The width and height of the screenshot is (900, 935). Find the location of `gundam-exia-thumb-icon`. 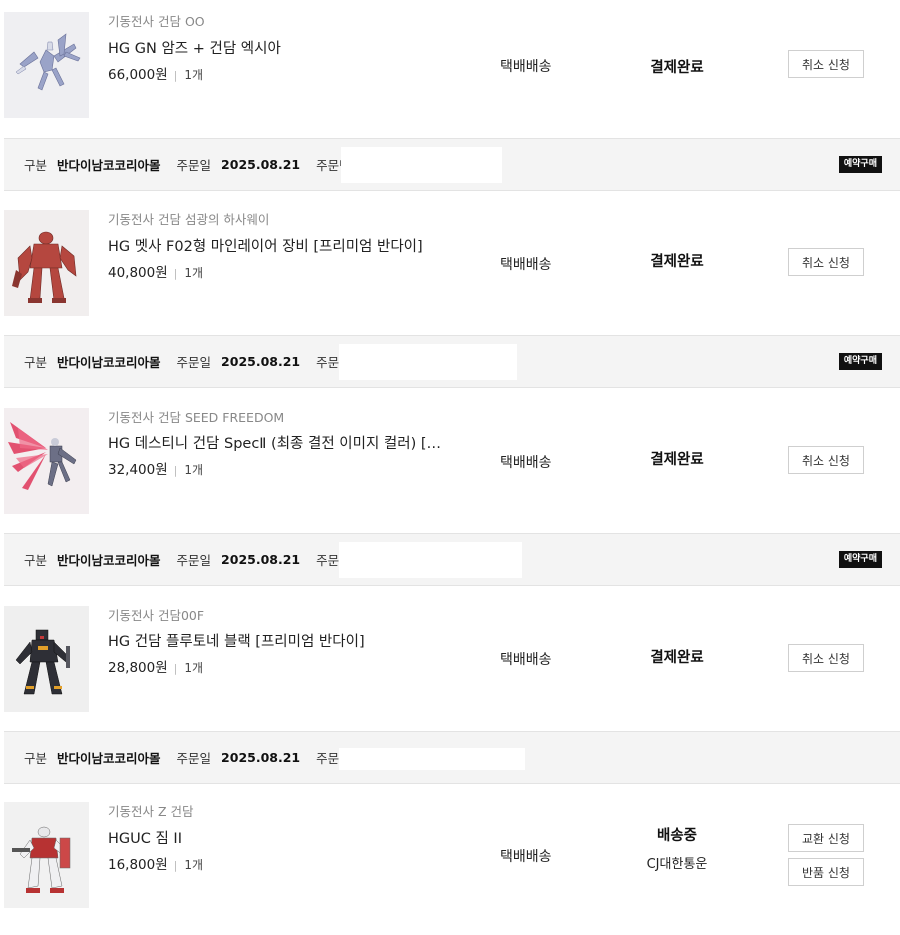

gundam-exia-thumb-icon is located at coordinates (46, 65).